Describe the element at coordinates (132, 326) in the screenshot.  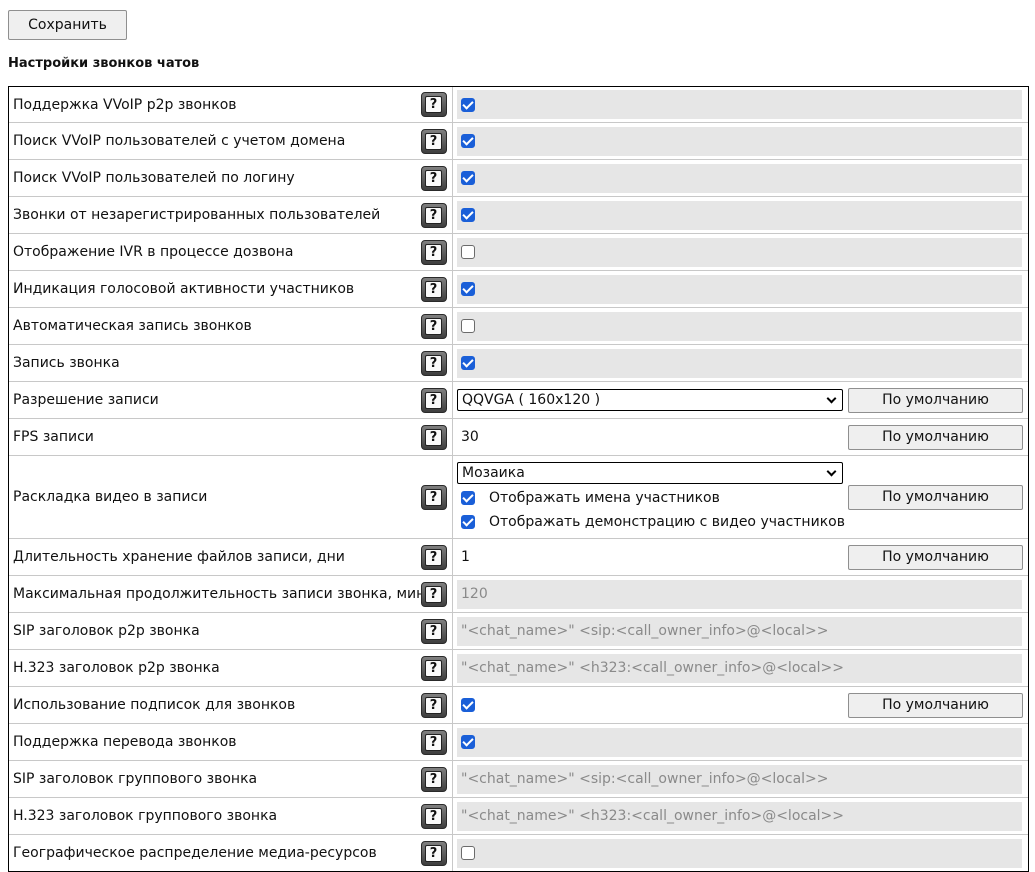
I see `setting-label: Автоматическая запись звонков` at that location.